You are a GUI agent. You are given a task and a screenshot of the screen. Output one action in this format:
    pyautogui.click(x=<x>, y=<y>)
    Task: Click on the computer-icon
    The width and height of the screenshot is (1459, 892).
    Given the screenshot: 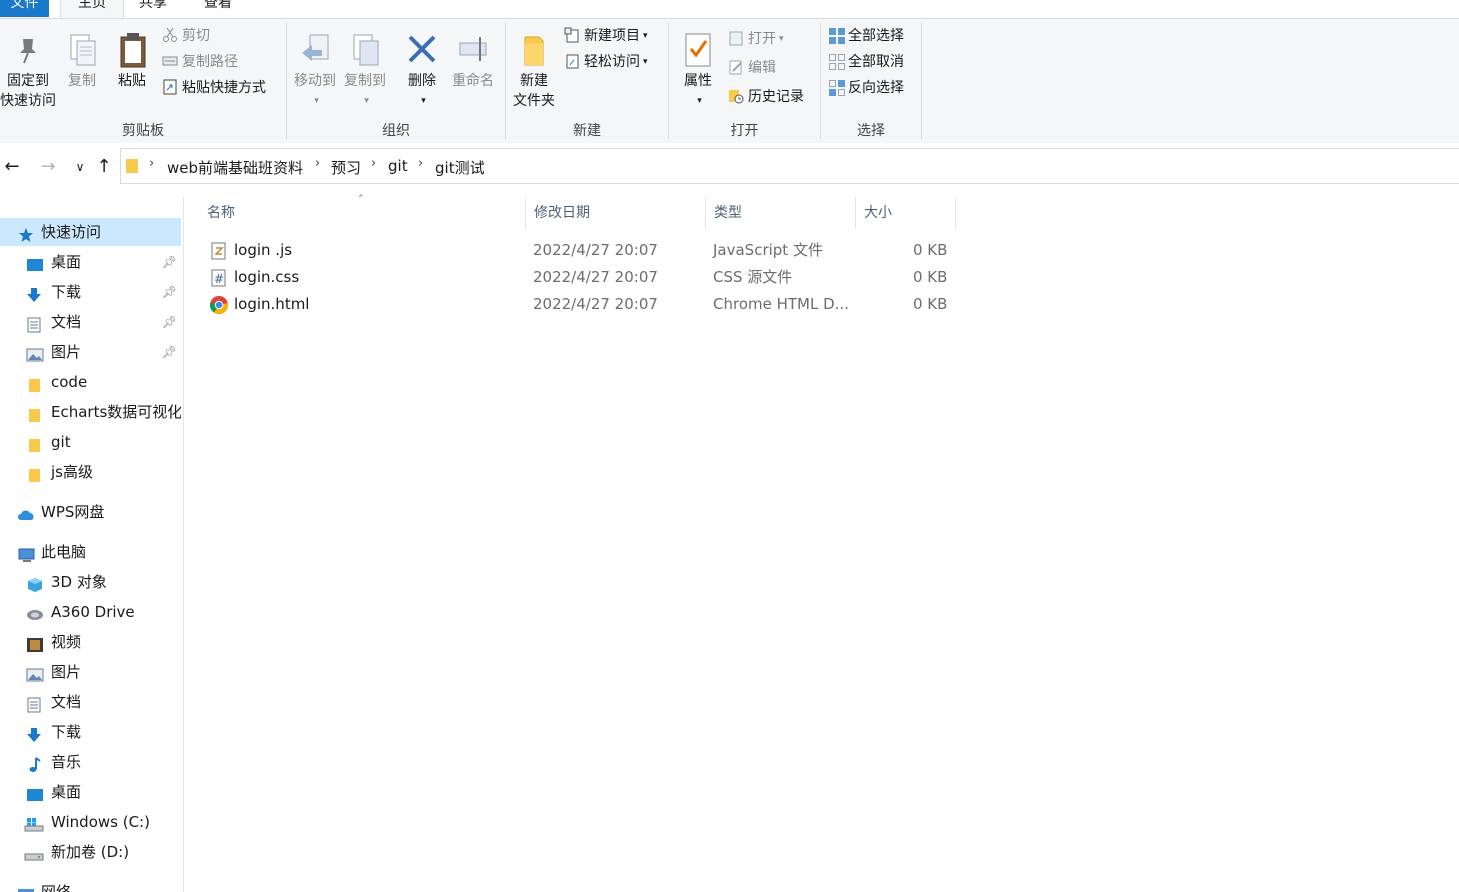 What is the action you would take?
    pyautogui.click(x=25, y=553)
    